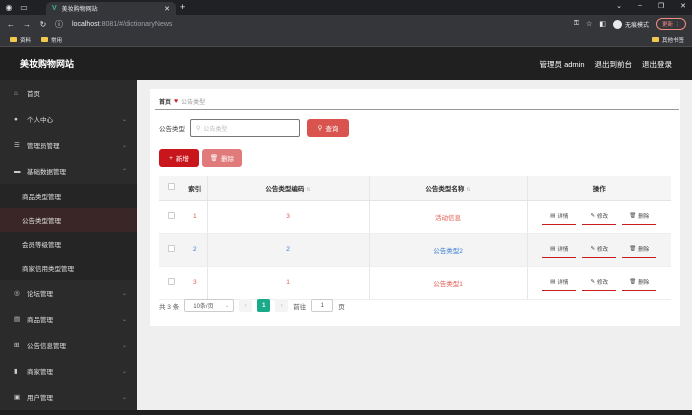 The height and width of the screenshot is (415, 692). I want to click on cell-code: 3, so click(287, 217).